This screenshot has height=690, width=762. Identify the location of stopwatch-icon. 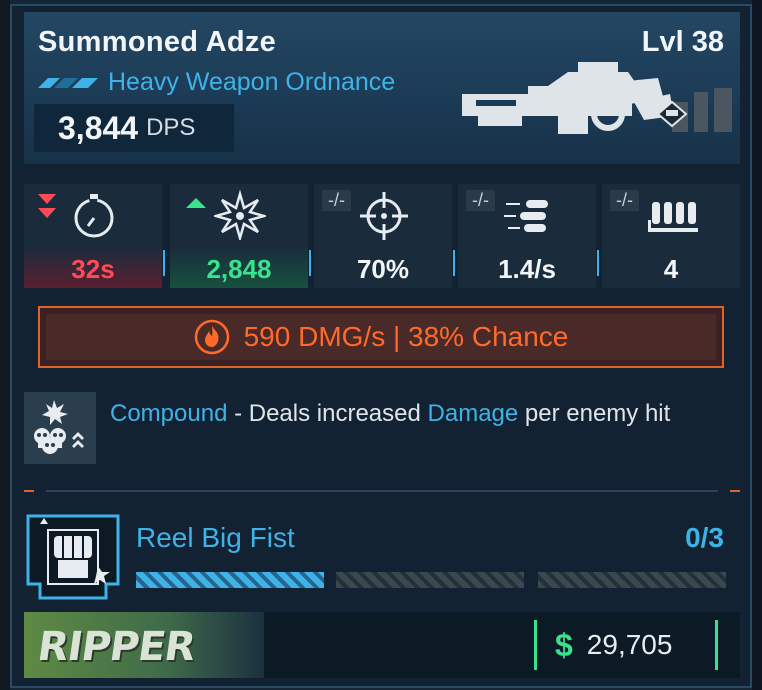
(94, 216).